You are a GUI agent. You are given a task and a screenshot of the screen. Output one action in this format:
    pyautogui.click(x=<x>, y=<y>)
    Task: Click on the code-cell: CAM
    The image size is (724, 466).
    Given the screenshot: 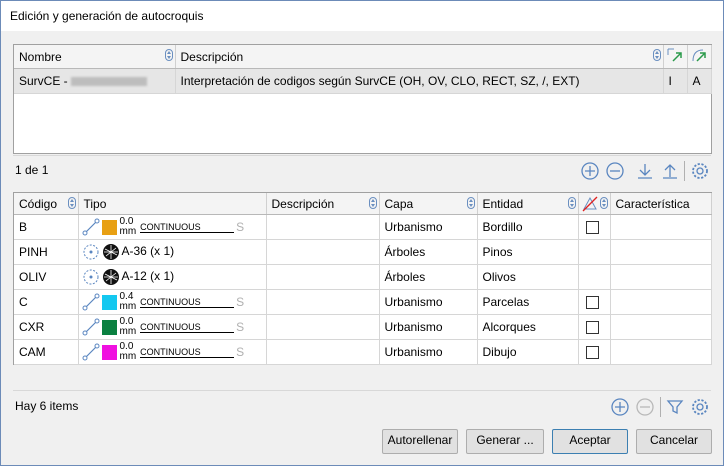 What is the action you would take?
    pyautogui.click(x=46, y=352)
    